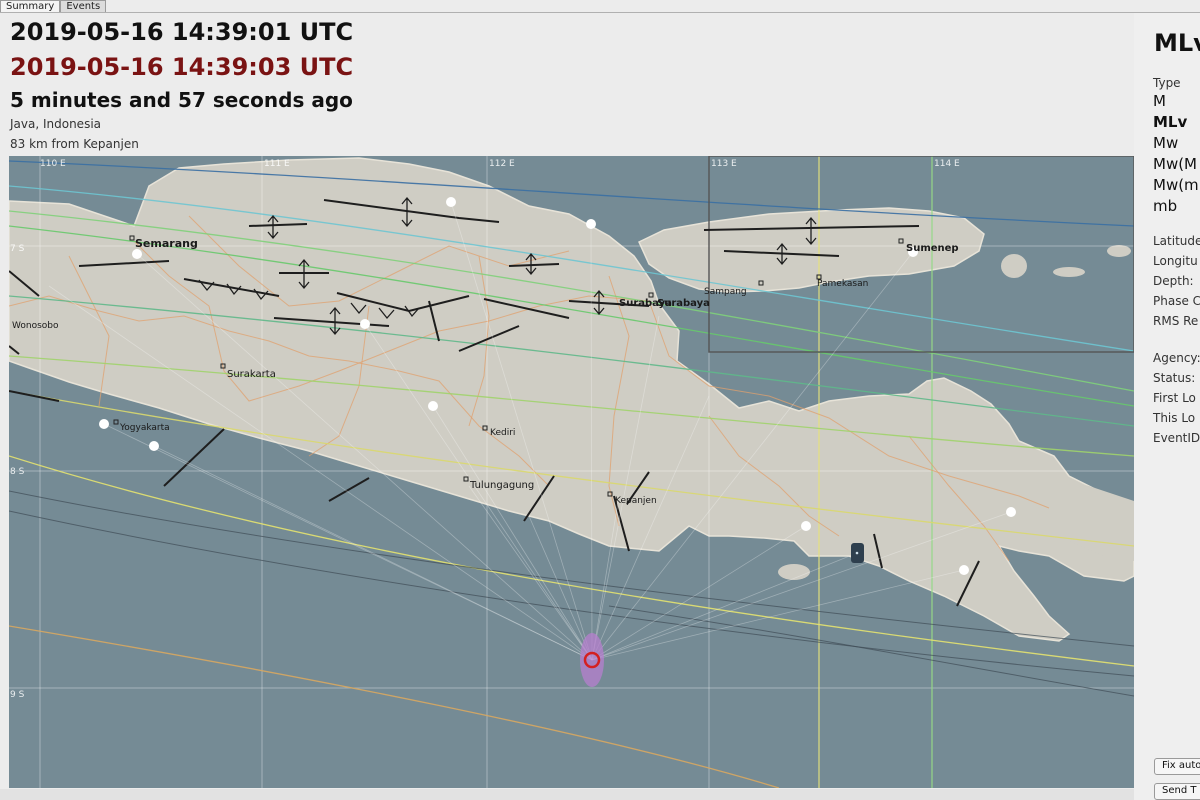 The height and width of the screenshot is (800, 1200). Describe the element at coordinates (56, 124) in the screenshot. I see `region-name: Java, Indonesia` at that location.